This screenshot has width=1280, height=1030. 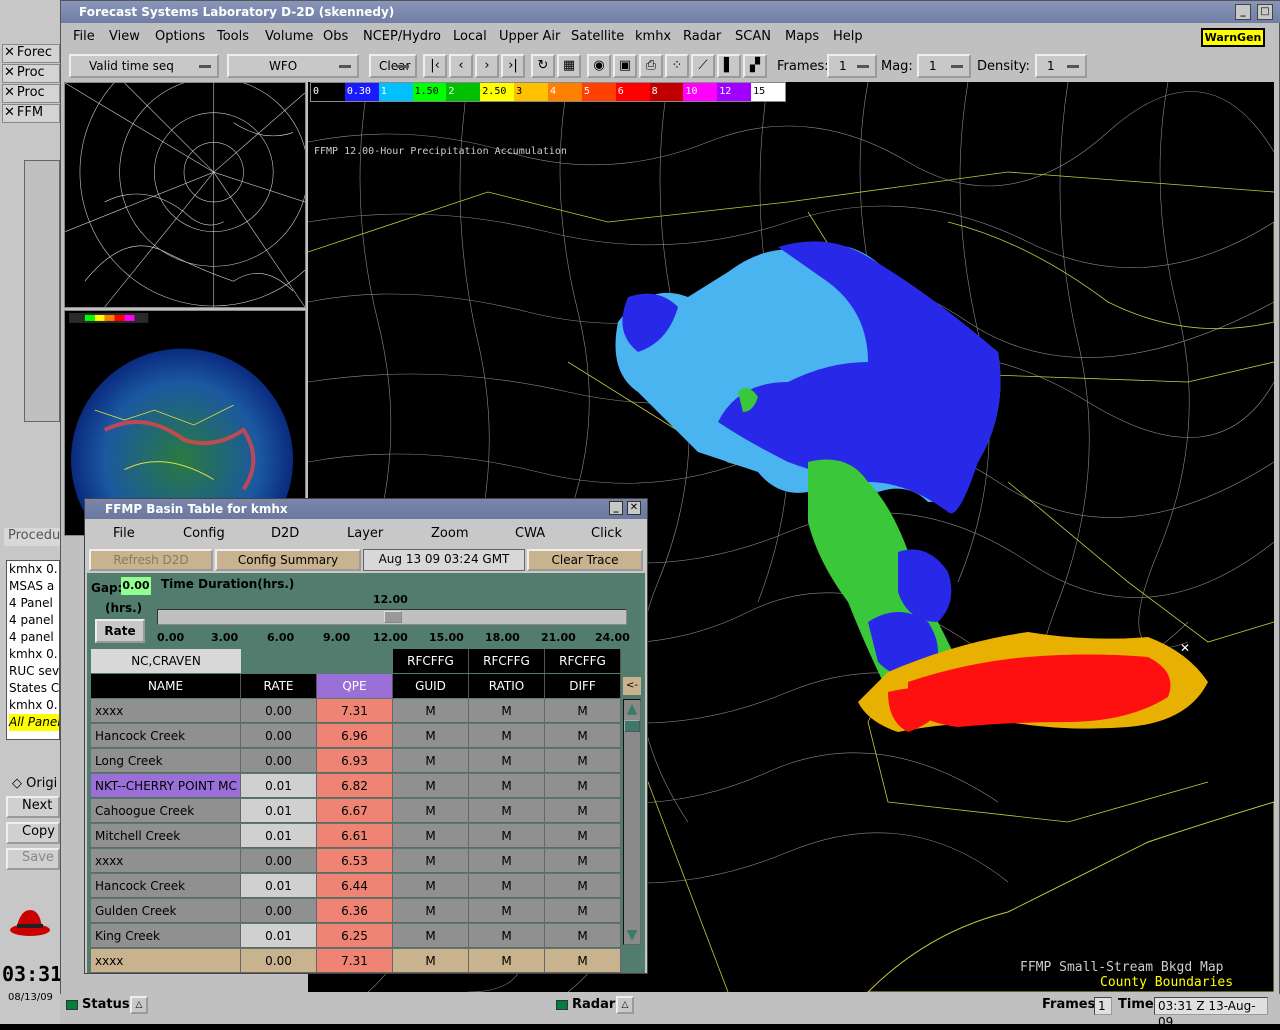 What do you see at coordinates (356, 911) in the screenshot?
I see `table-row: Gulden Creek 0.00 6.36 M M M` at bounding box center [356, 911].